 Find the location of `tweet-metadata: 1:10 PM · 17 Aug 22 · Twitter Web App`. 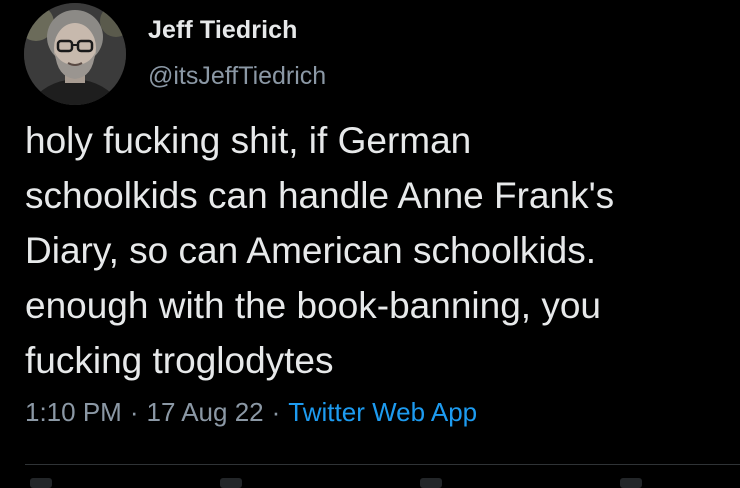

tweet-metadata: 1:10 PM · 17 Aug 22 · Twitter Web App is located at coordinates (251, 412).